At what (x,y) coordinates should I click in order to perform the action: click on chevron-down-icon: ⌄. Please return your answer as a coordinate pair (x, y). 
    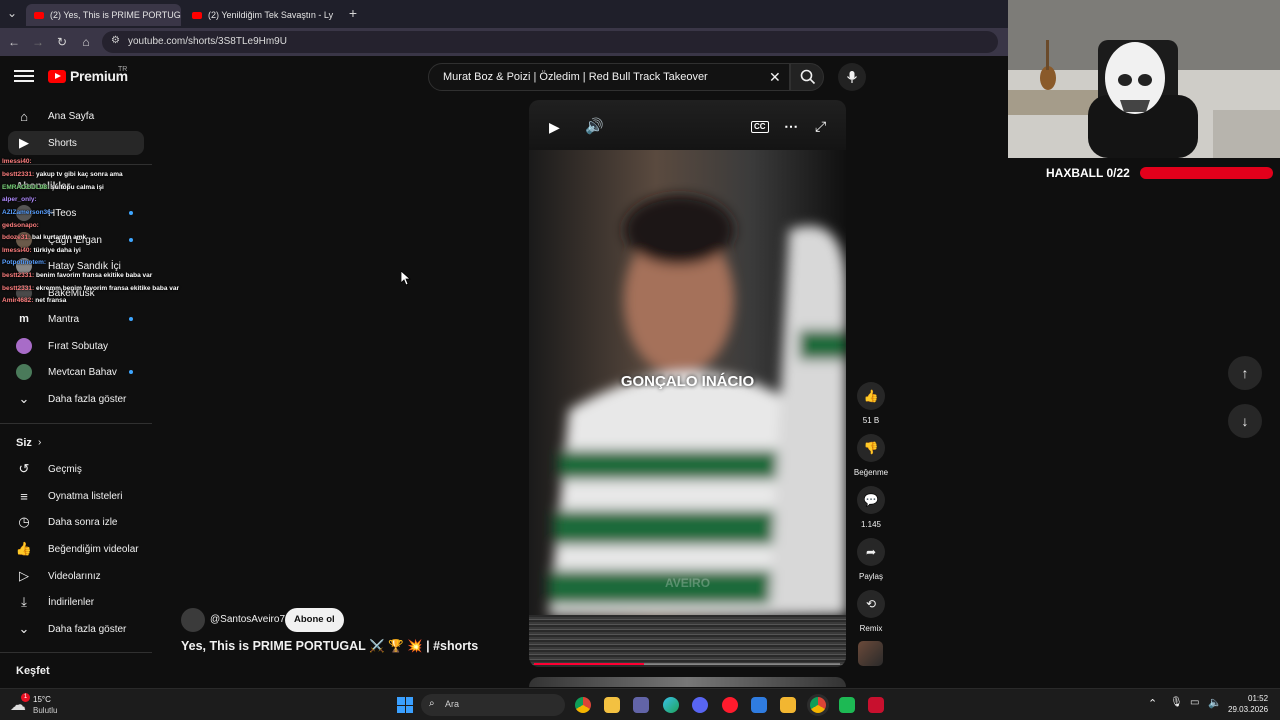
    Looking at the image, I should click on (24, 398).